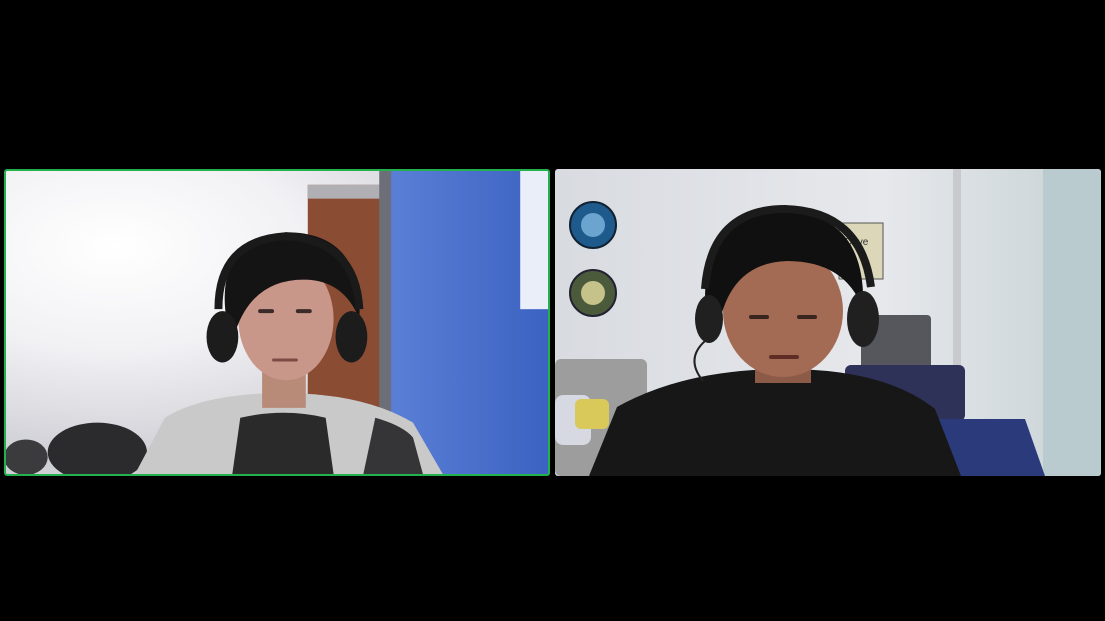  I want to click on headphones-left-cup, so click(222, 337).